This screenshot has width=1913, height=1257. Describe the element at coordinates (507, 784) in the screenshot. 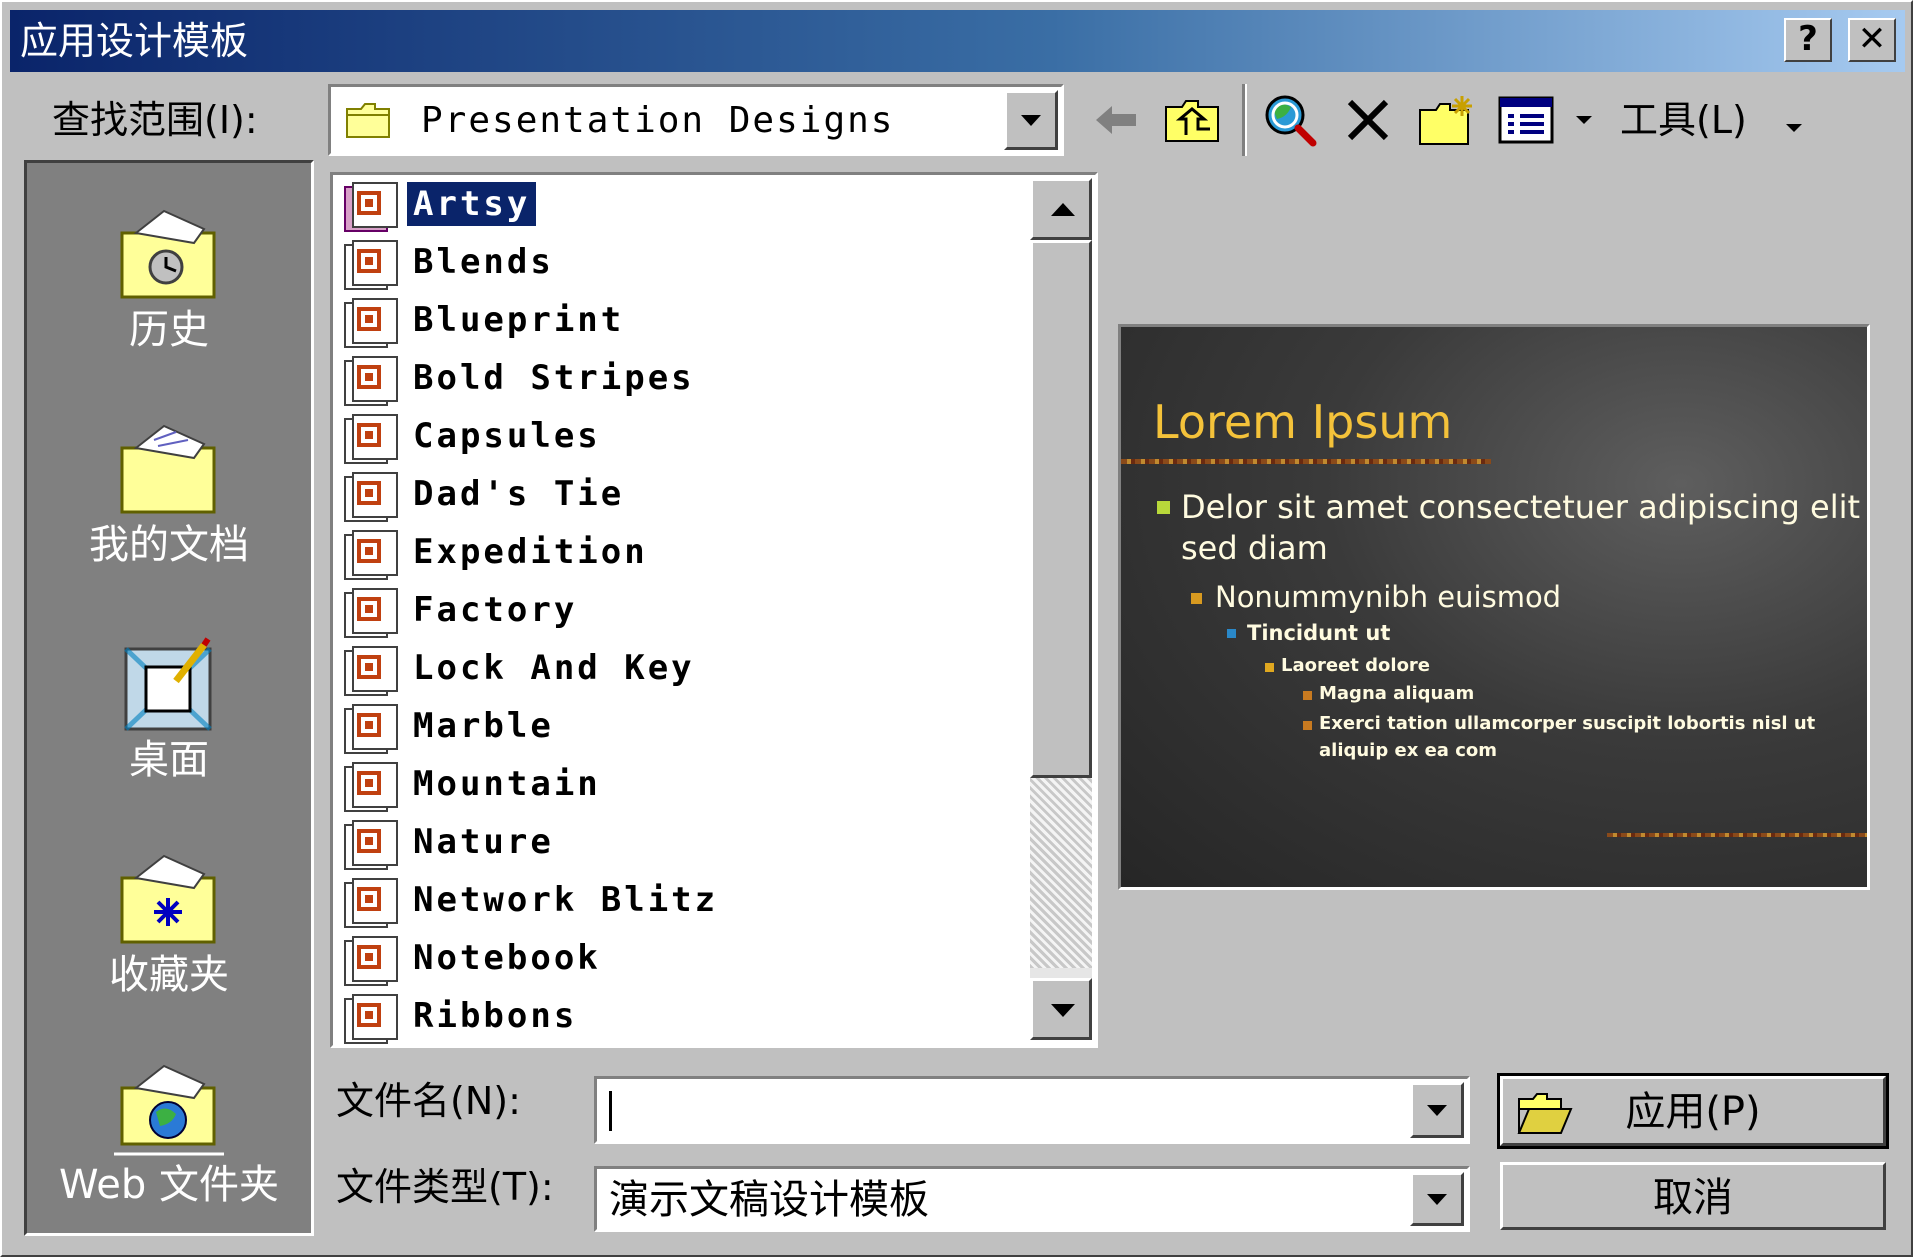

I see `file-name: Mountain` at that location.